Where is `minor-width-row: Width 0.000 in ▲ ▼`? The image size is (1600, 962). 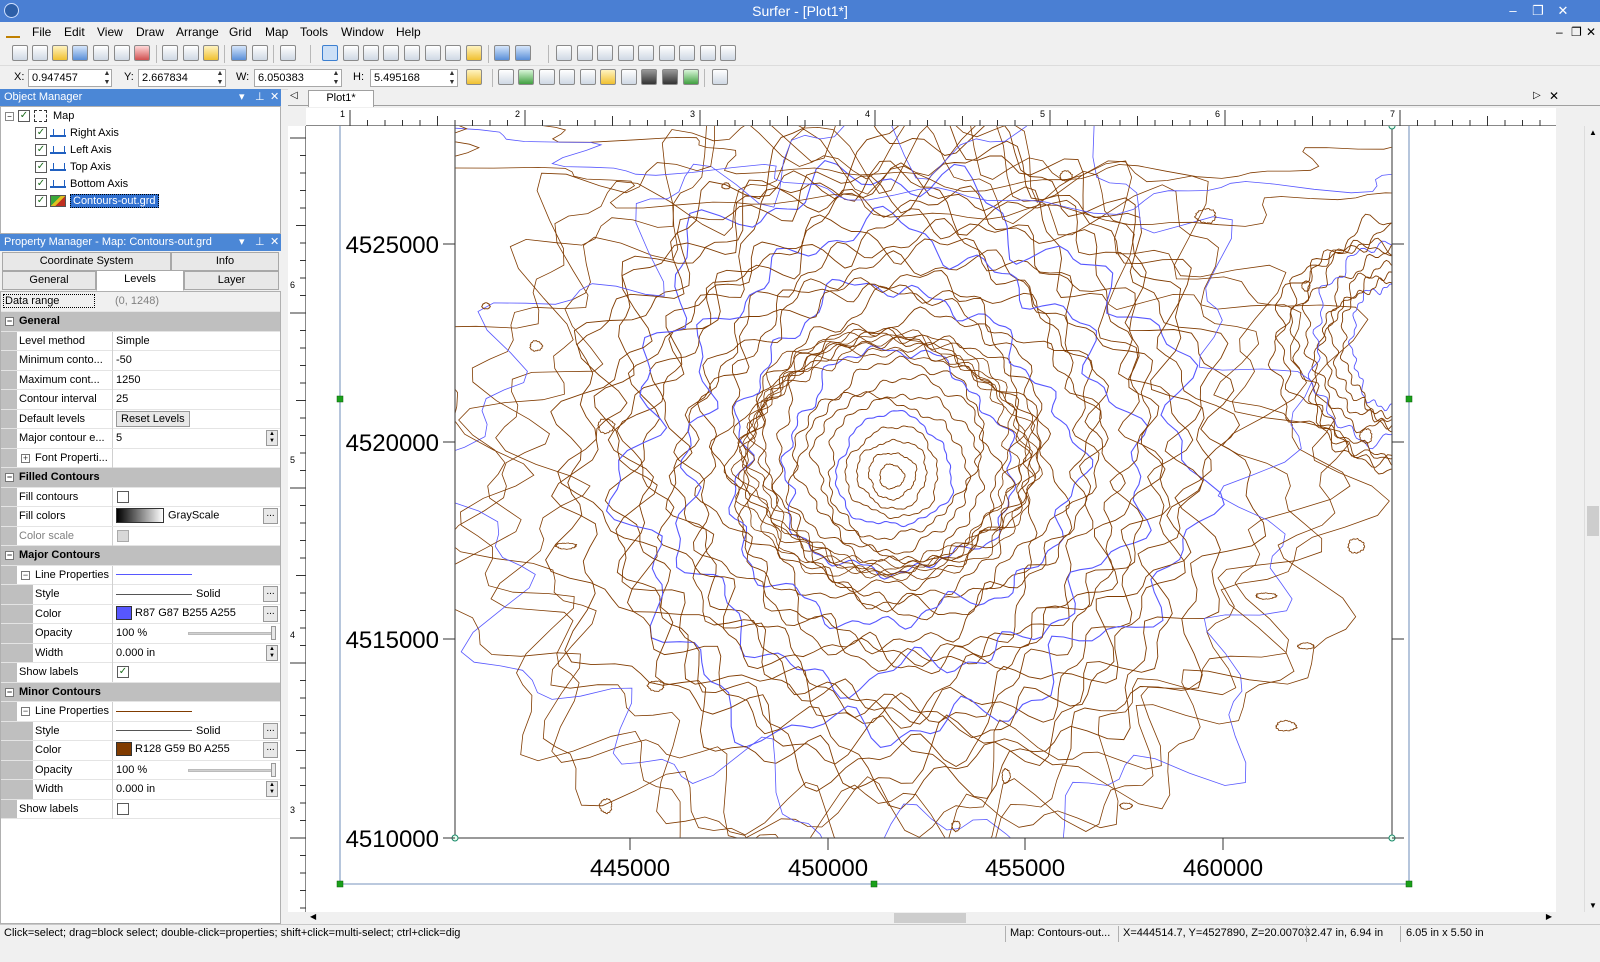 minor-width-row: Width 0.000 in ▲ ▼ is located at coordinates (140, 790).